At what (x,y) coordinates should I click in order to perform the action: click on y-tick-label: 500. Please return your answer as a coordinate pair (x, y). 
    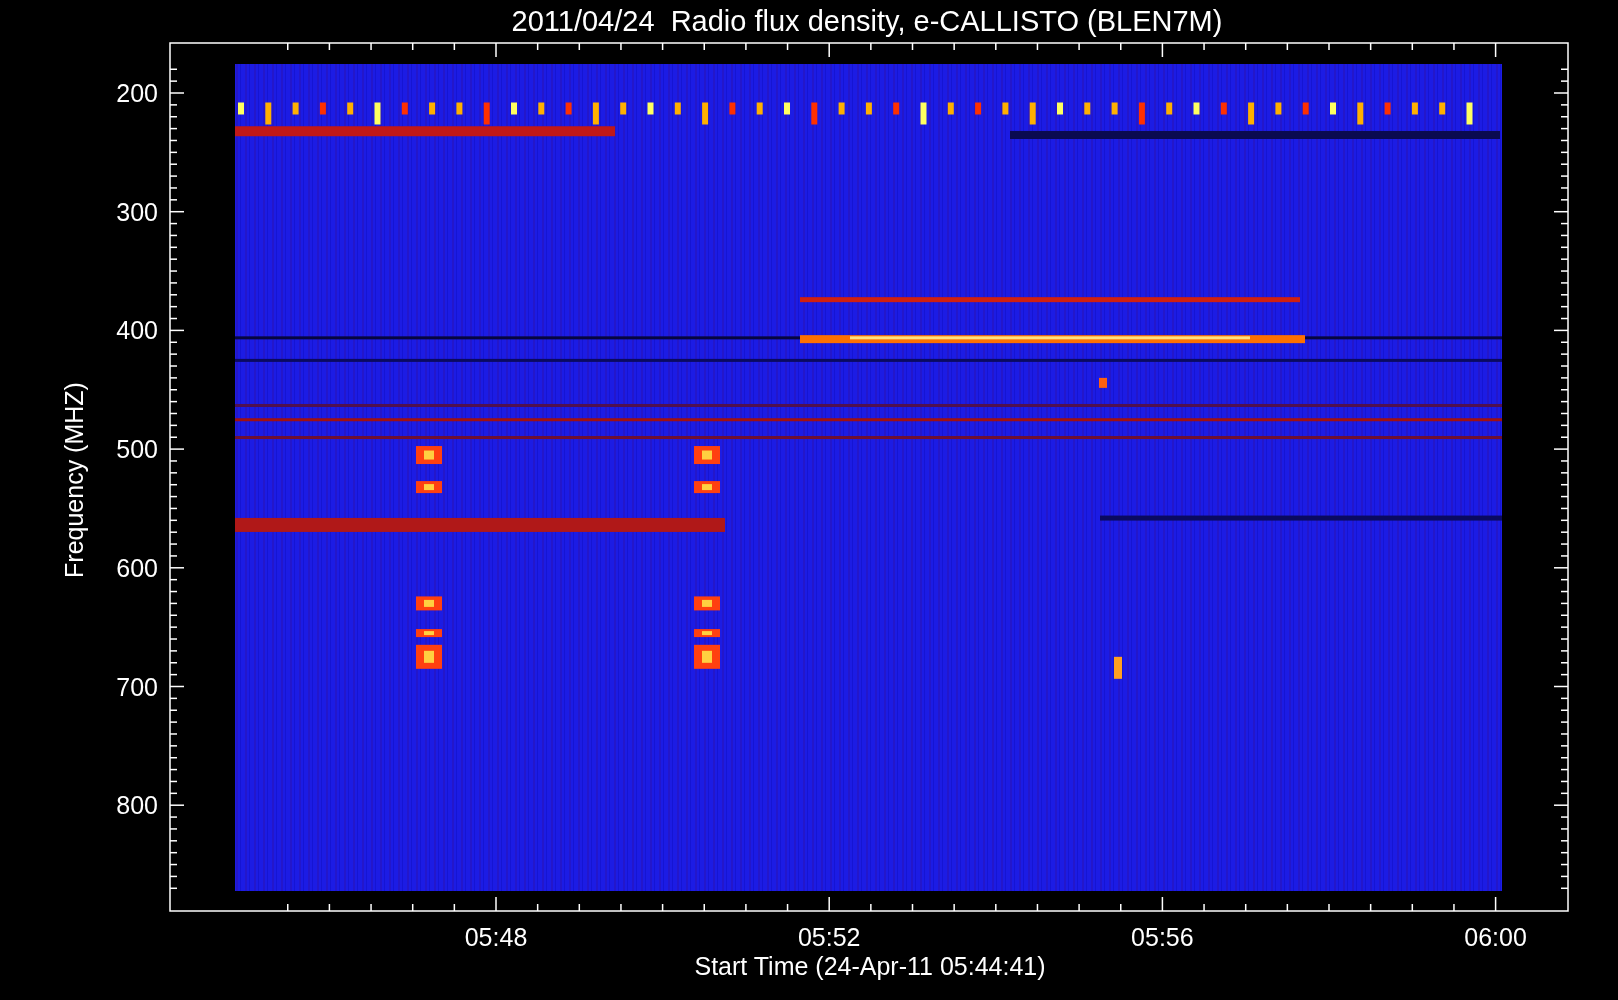
    Looking at the image, I should click on (137, 449).